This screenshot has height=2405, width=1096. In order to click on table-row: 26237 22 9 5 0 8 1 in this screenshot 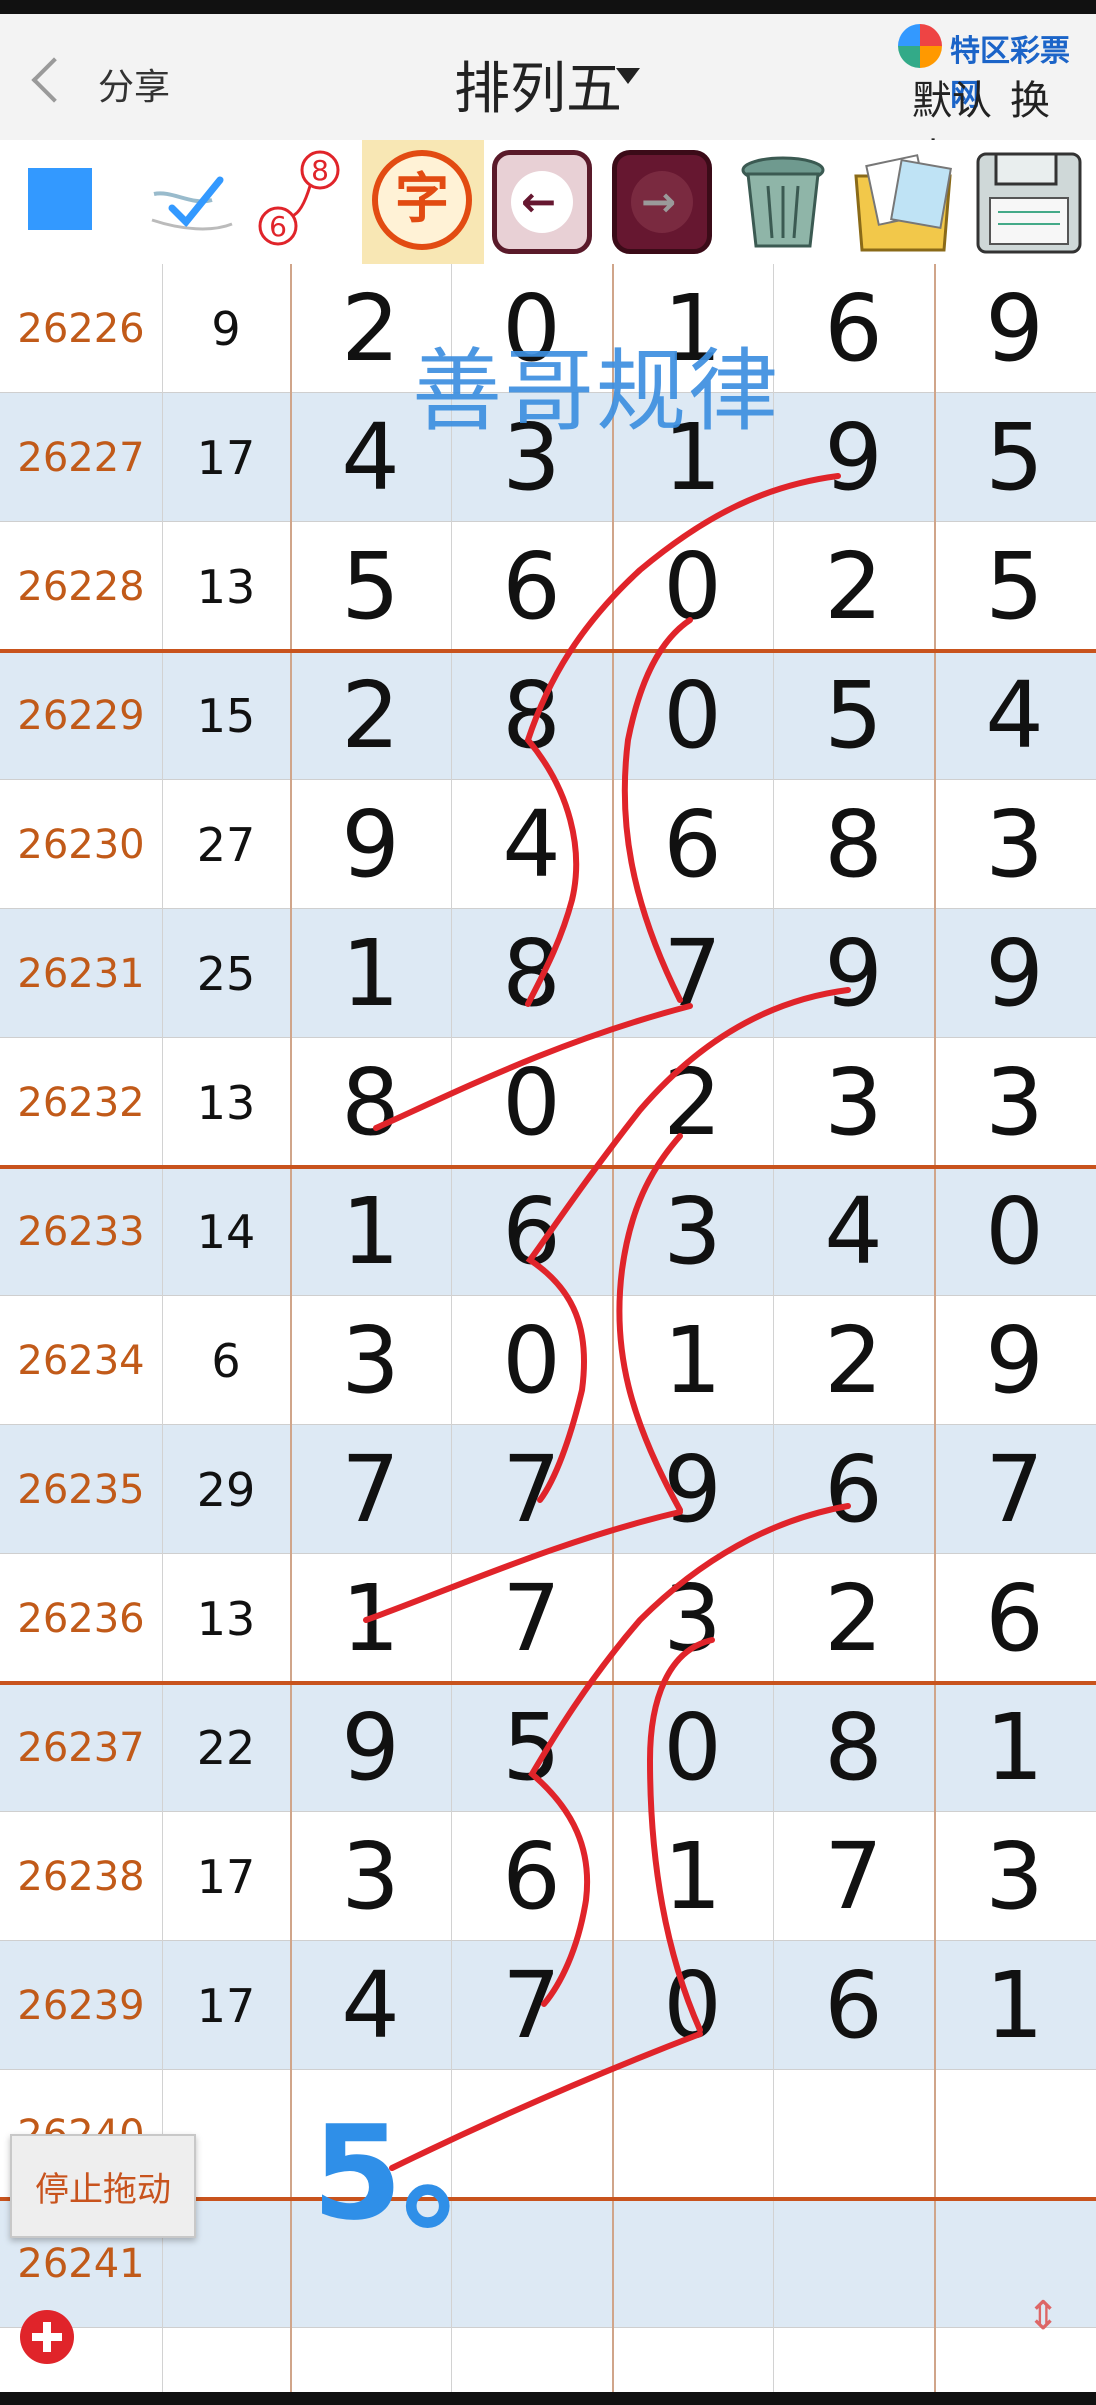, I will do `click(548, 1747)`.